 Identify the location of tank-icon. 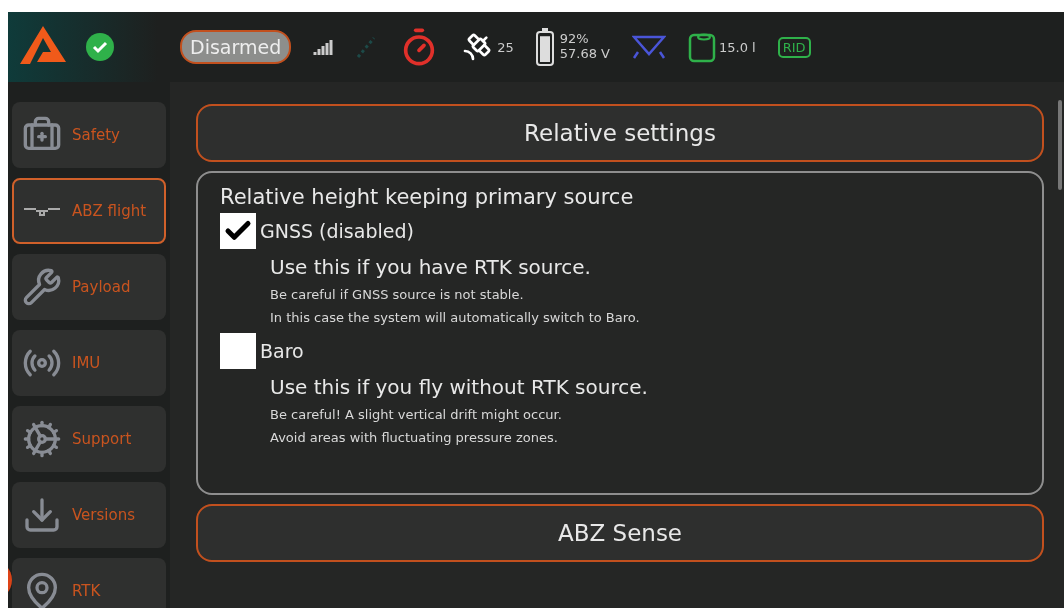
(702, 47).